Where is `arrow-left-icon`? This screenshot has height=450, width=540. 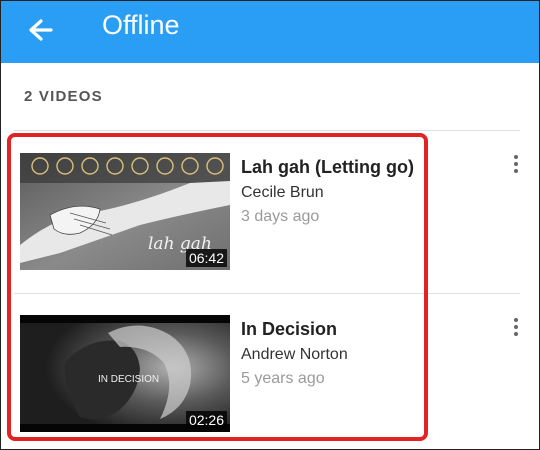 arrow-left-icon is located at coordinates (41, 30).